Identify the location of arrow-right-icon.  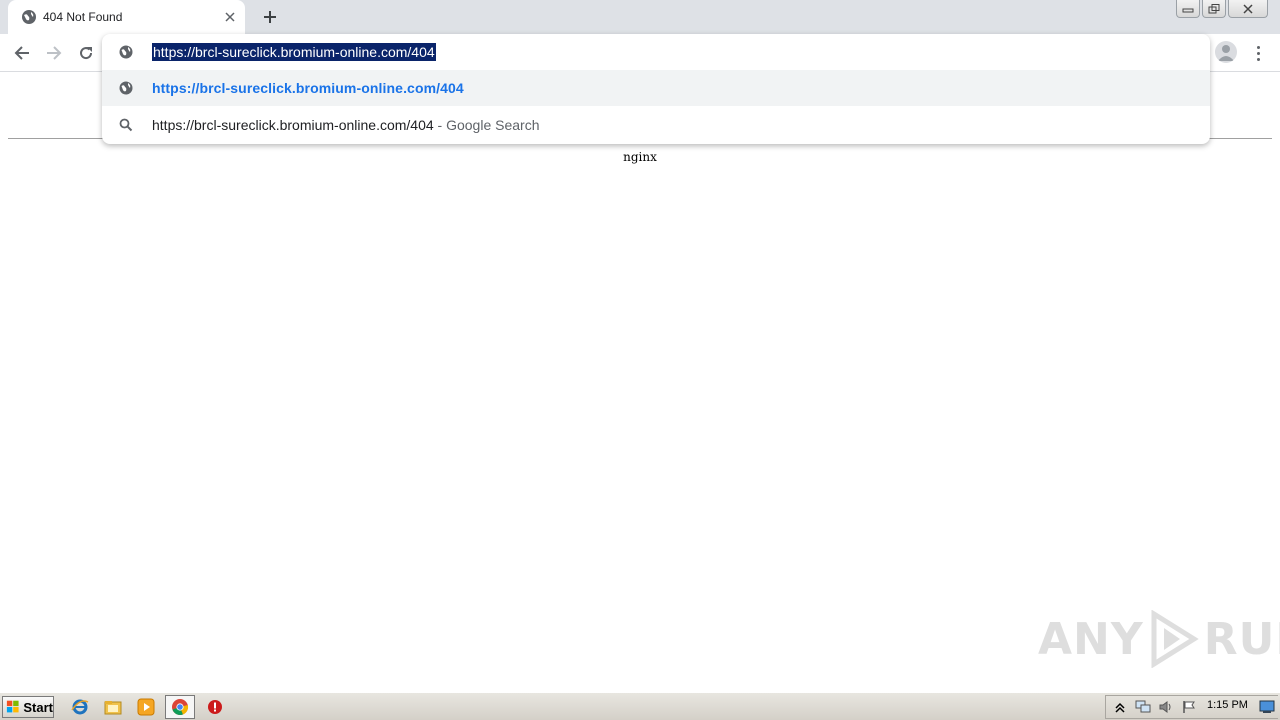
(54, 53).